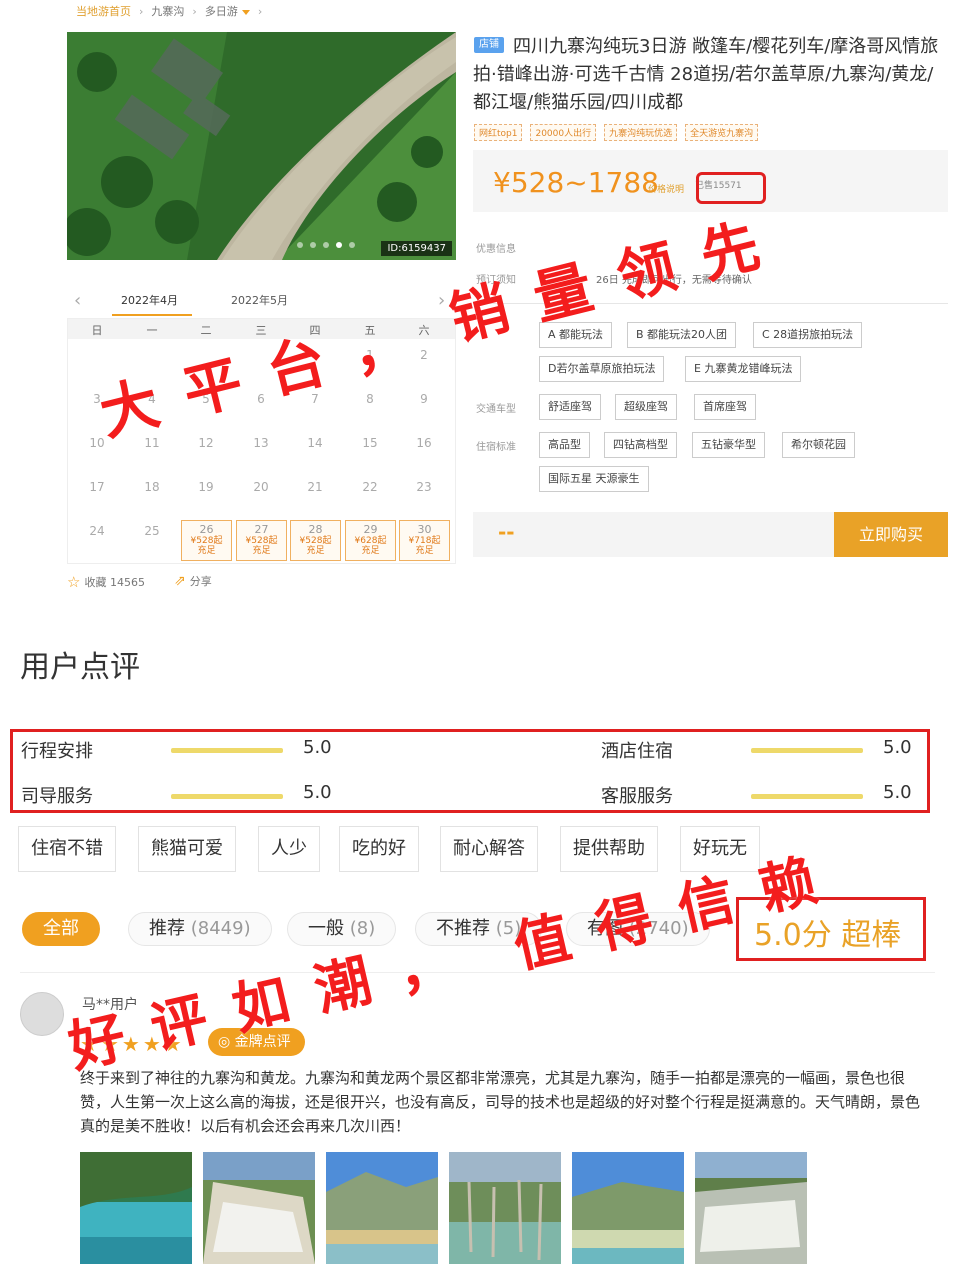 The width and height of the screenshot is (956, 1272). What do you see at coordinates (637, 751) in the screenshot?
I see `rating-label: 酒店住宿` at bounding box center [637, 751].